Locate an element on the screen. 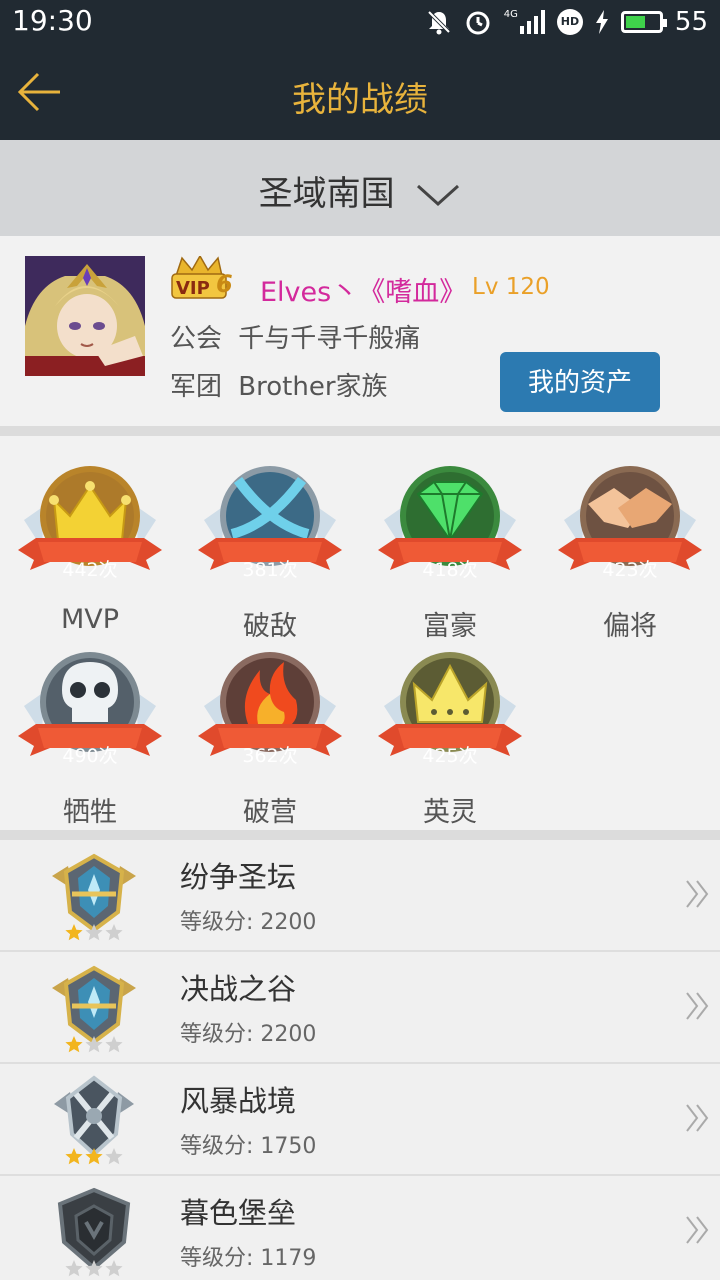  medal-break-camp: 362次 破营 is located at coordinates (270, 739).